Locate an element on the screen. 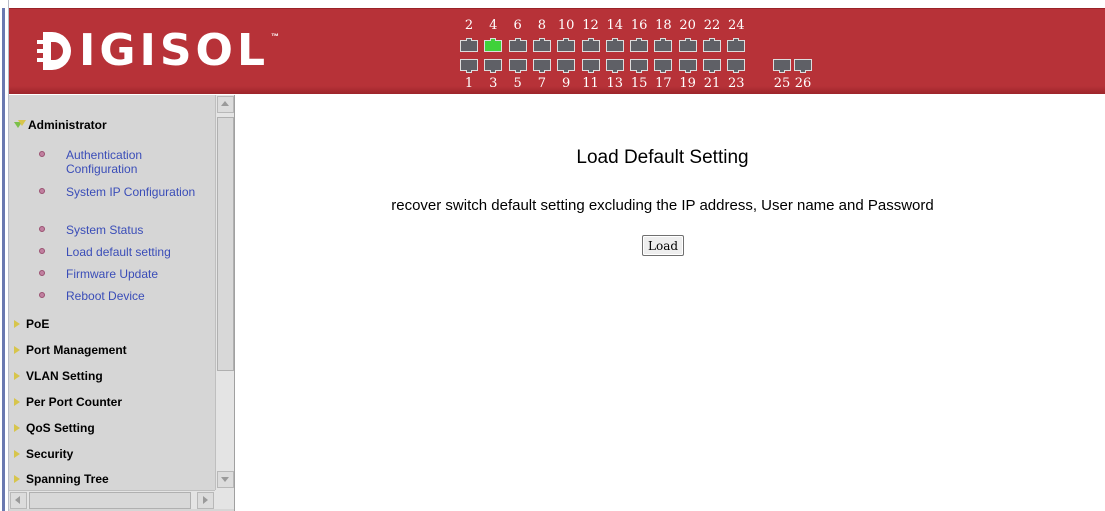 The width and height of the screenshot is (1105, 511). logo-text: IGISOL is located at coordinates (174, 50).